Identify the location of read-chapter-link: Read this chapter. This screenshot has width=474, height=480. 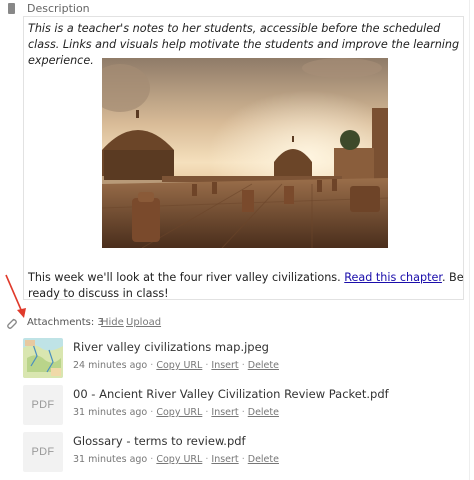
(393, 277).